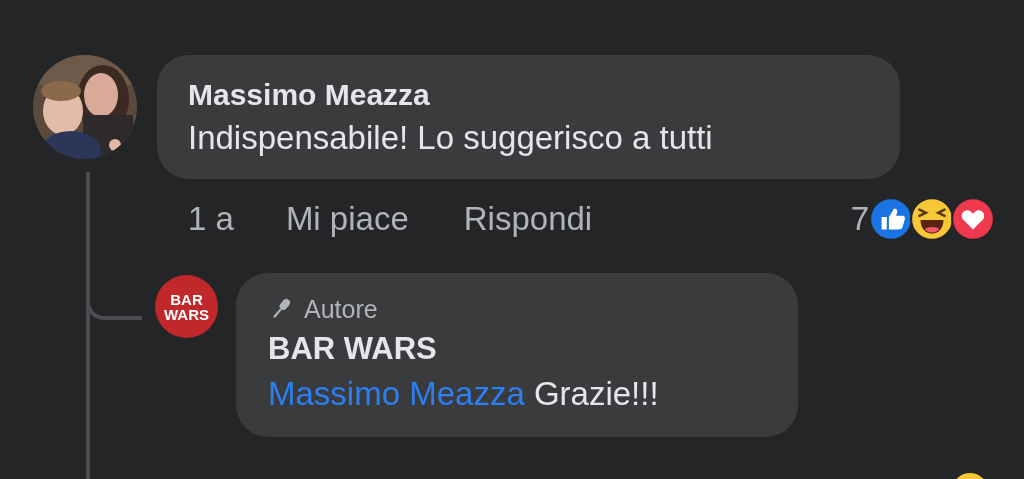 The image size is (1024, 479). Describe the element at coordinates (528, 95) in the screenshot. I see `author-name: Massimo Meazza` at that location.